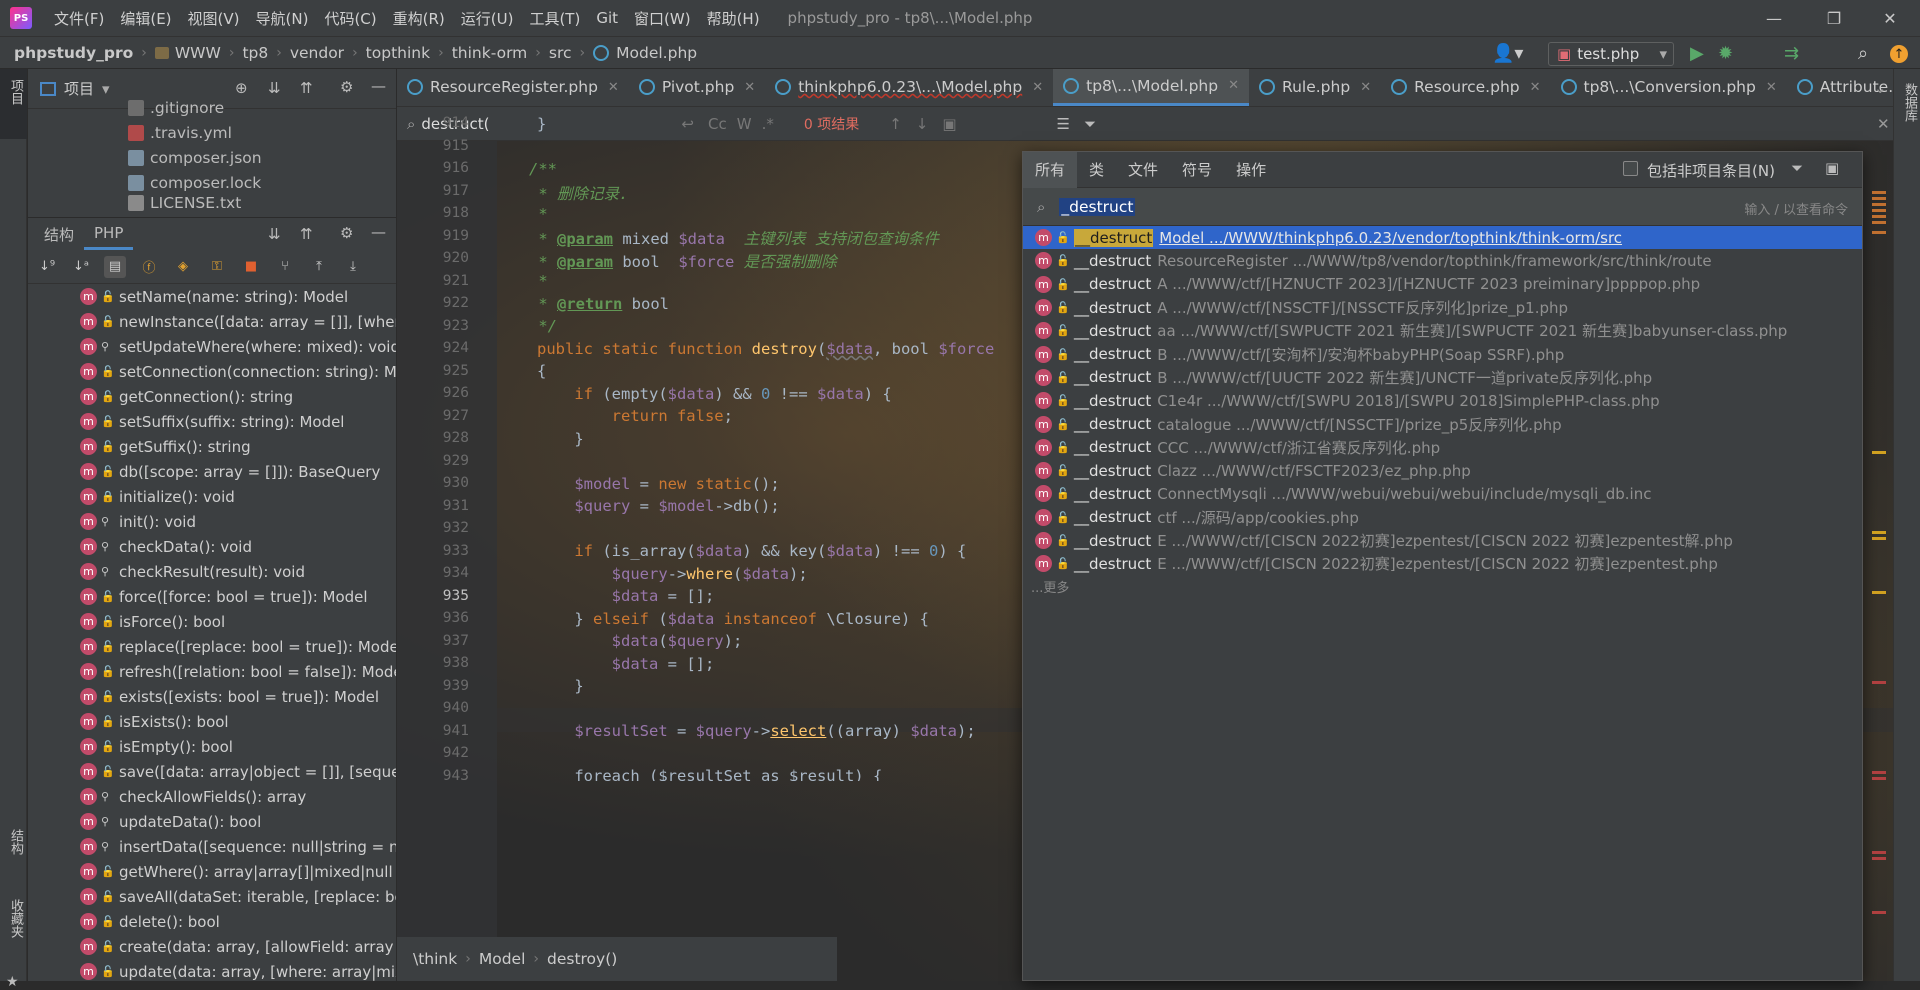 The height and width of the screenshot is (990, 1920). I want to click on breadcrumb-src: src, so click(560, 53).